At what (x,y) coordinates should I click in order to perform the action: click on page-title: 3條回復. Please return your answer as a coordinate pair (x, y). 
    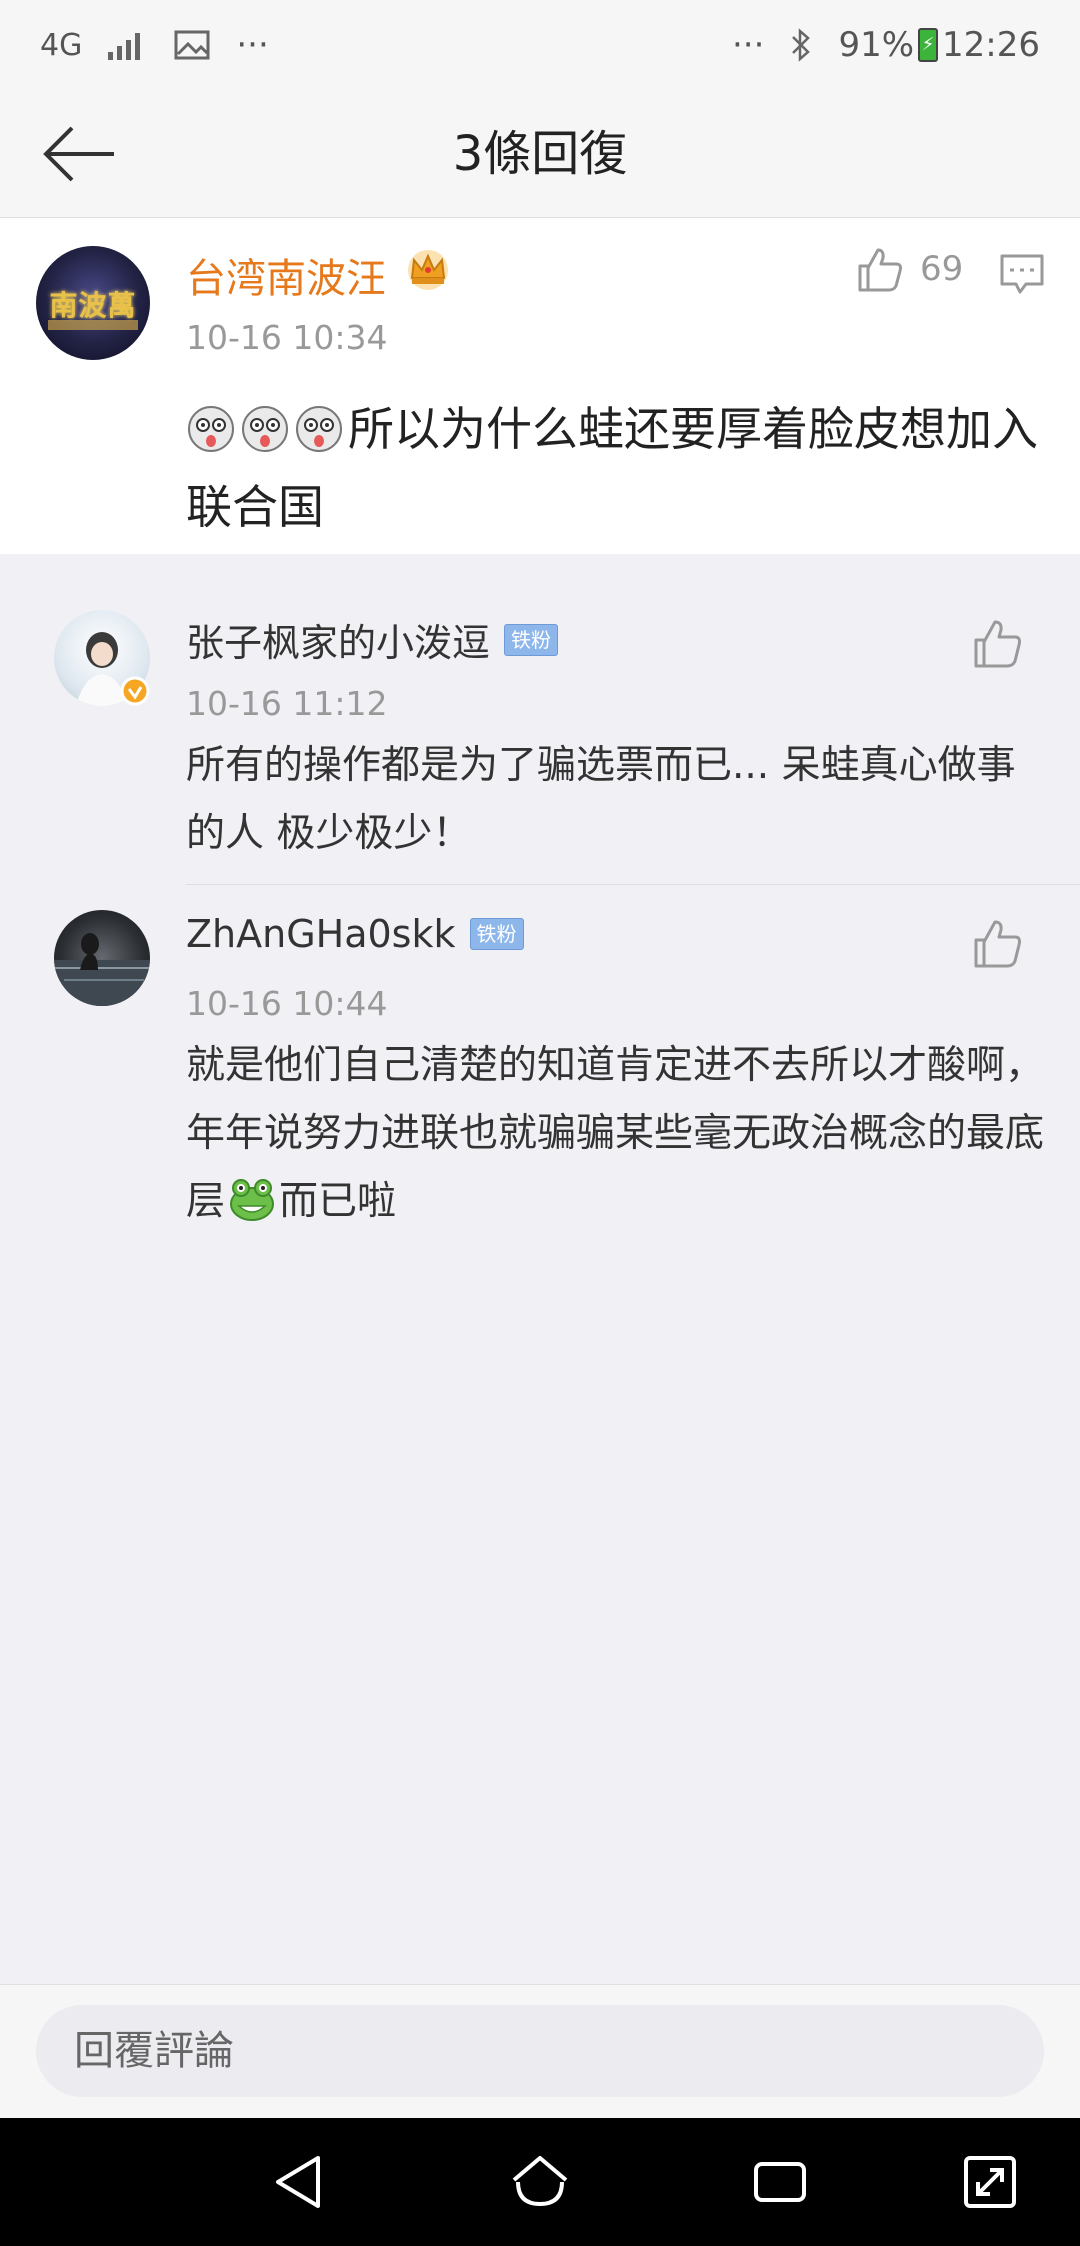
    Looking at the image, I should click on (540, 154).